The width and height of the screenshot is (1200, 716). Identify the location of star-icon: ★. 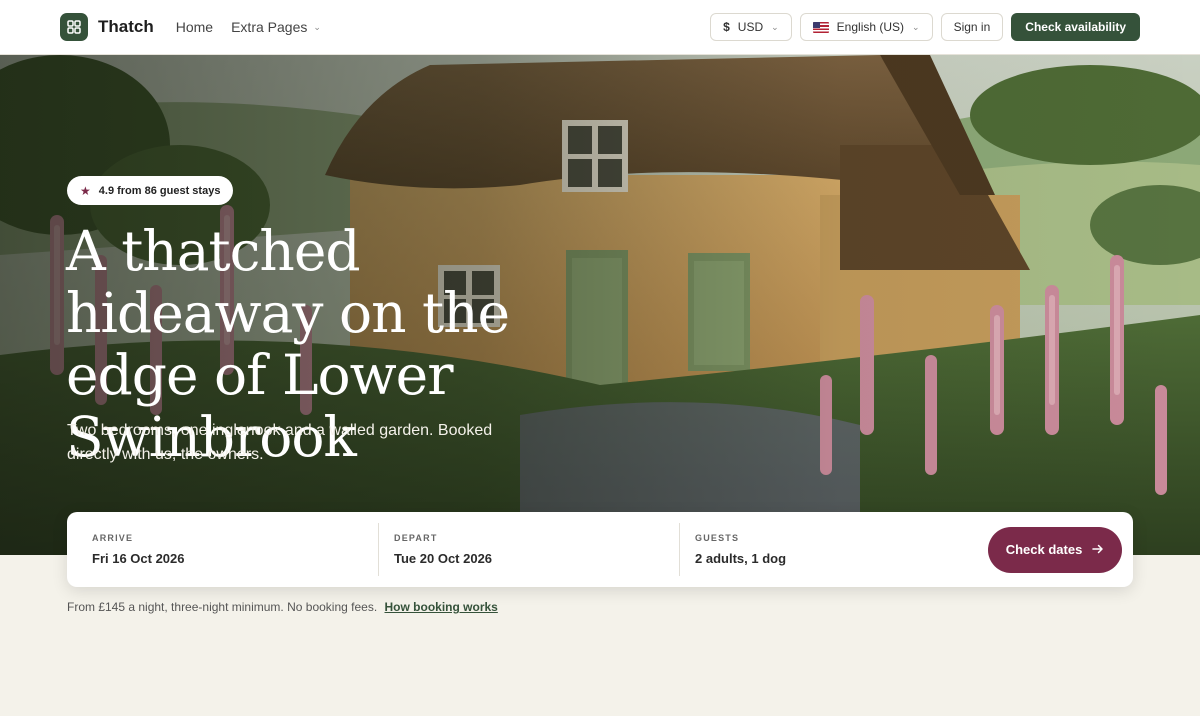
(85, 190).